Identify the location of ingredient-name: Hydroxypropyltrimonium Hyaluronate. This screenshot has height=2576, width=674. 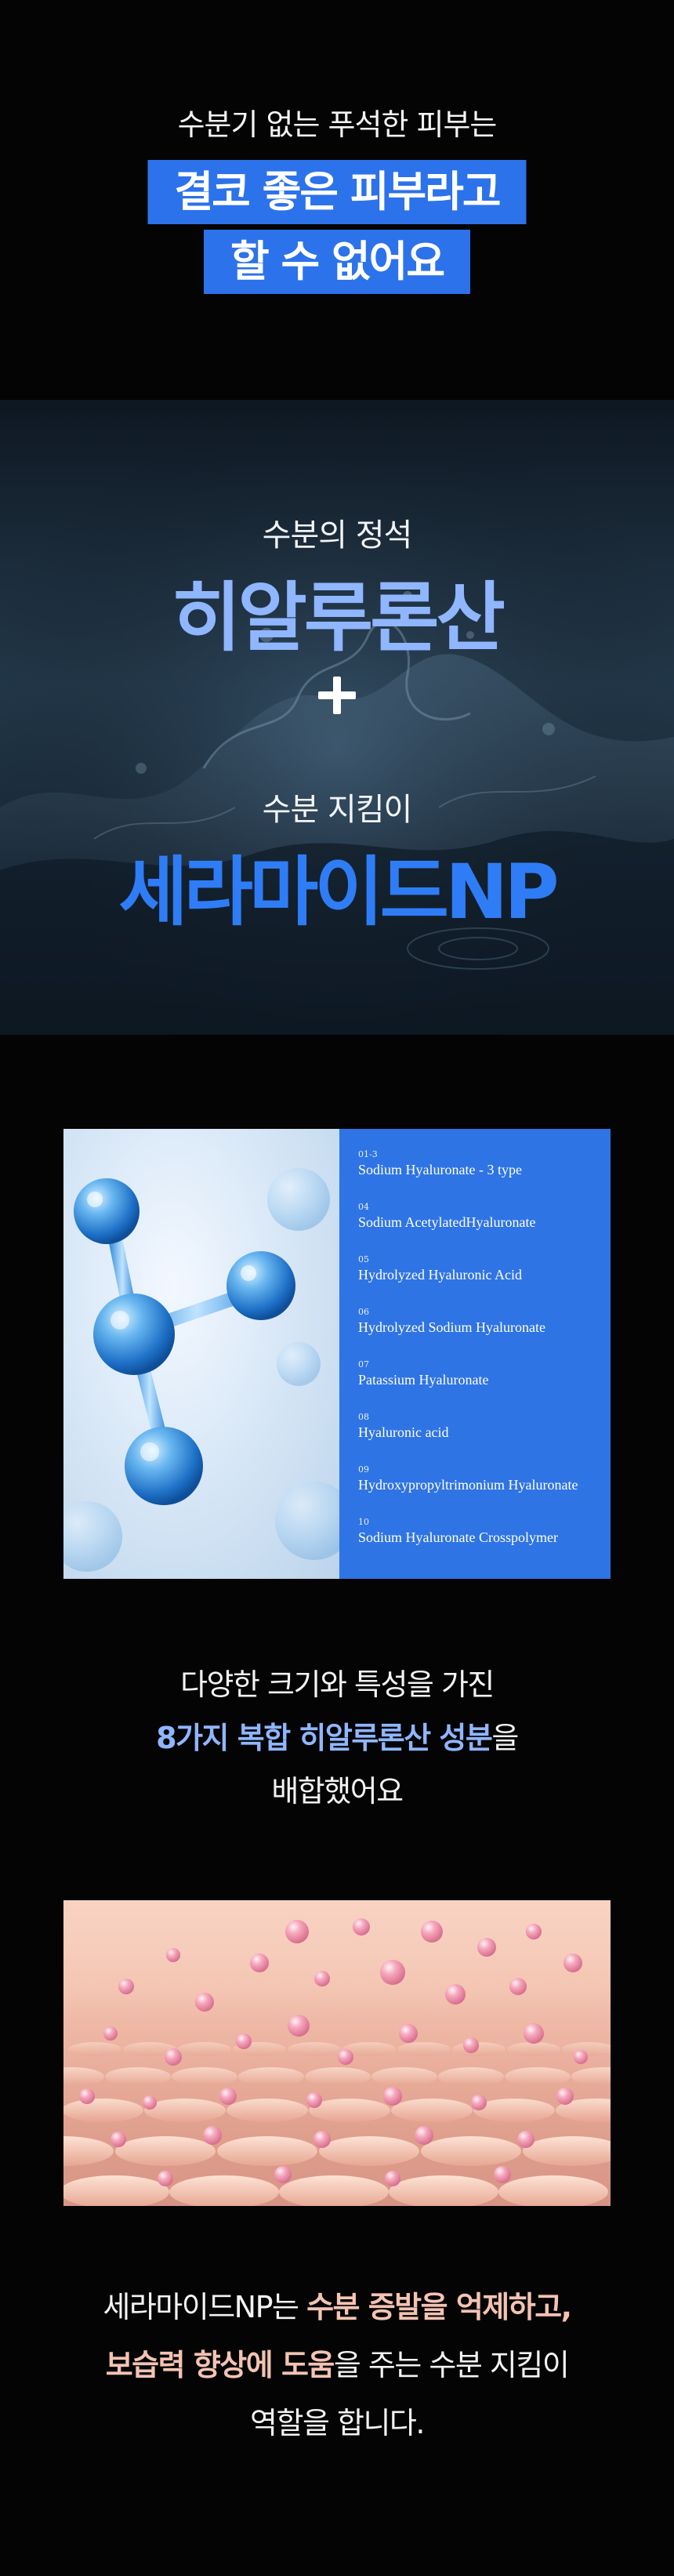
(468, 1485).